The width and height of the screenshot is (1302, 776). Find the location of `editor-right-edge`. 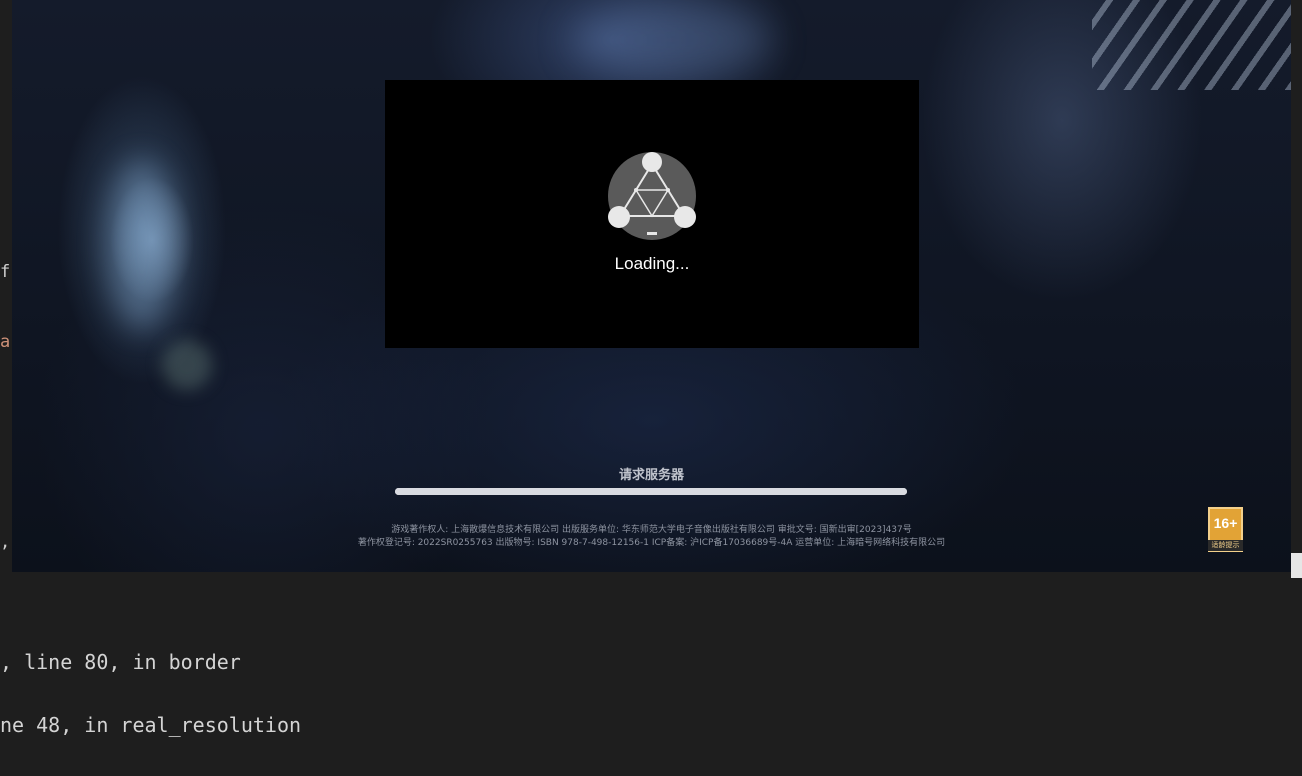

editor-right-edge is located at coordinates (1296, 289).